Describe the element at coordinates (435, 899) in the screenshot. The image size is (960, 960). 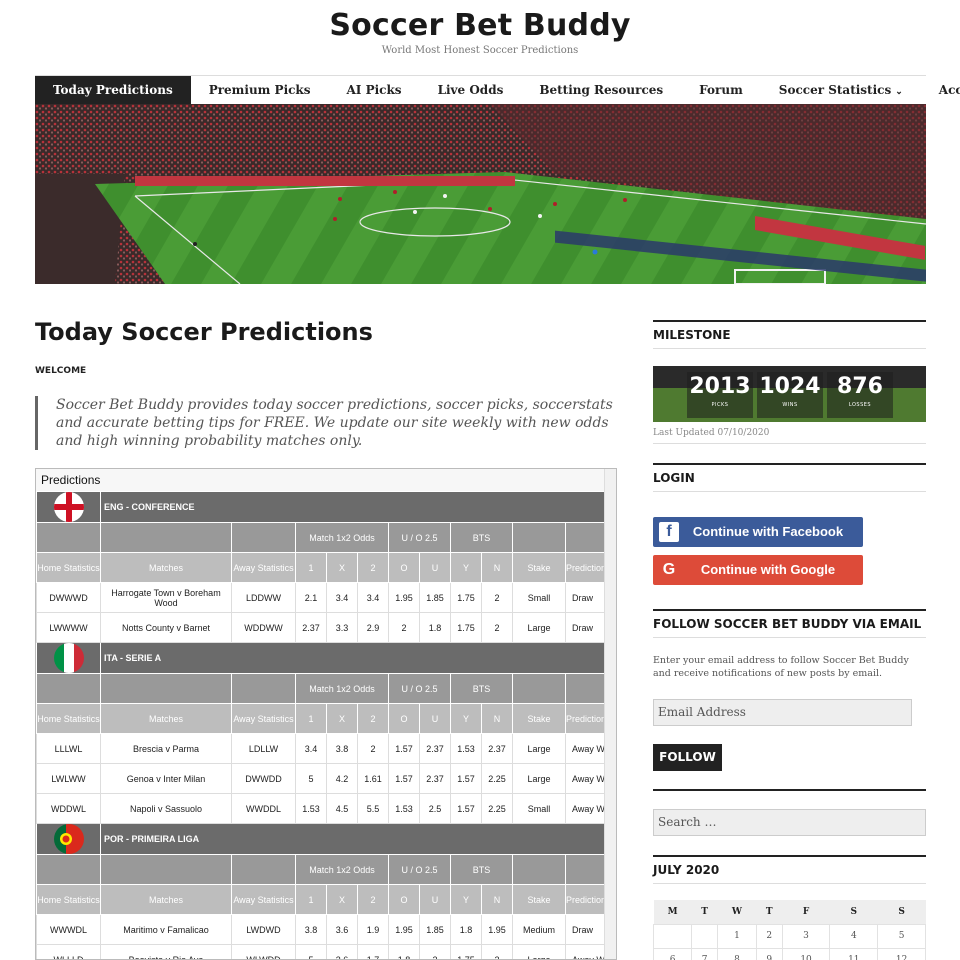
I see `col-u: U` at that location.